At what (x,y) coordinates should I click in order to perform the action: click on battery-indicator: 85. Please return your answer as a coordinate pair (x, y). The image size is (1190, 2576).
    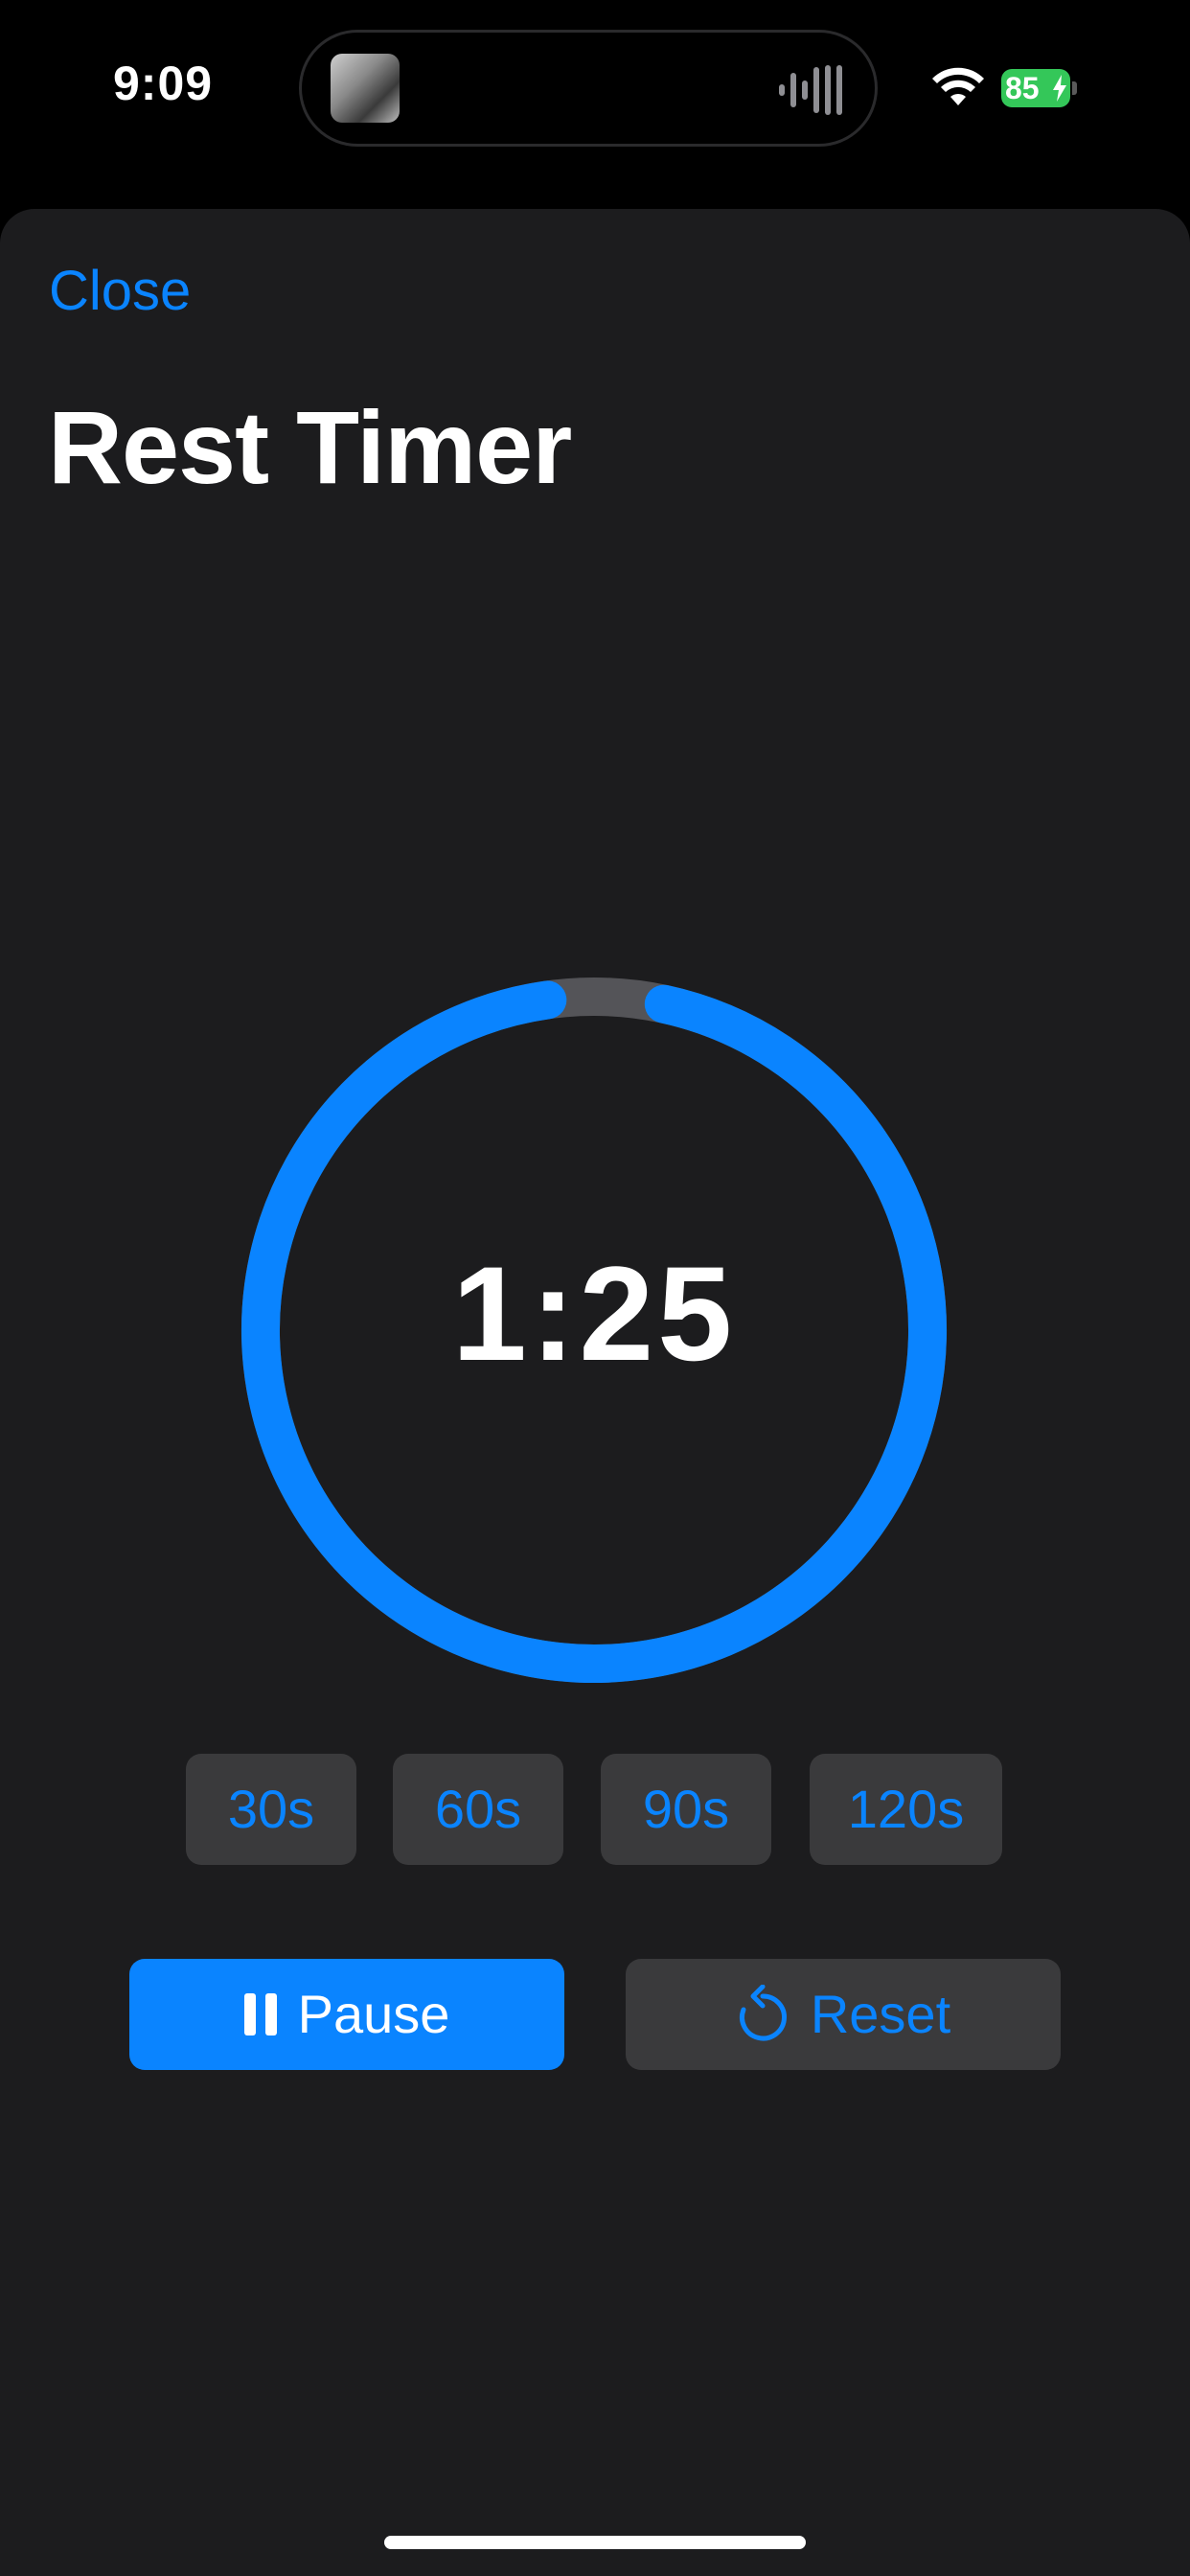
    Looking at the image, I should click on (1039, 88).